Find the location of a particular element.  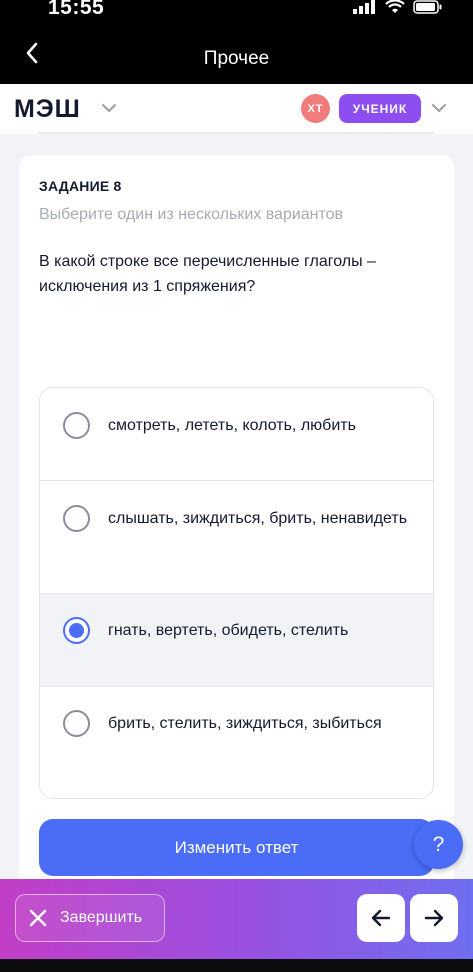

wifi-icon is located at coordinates (395, 6).